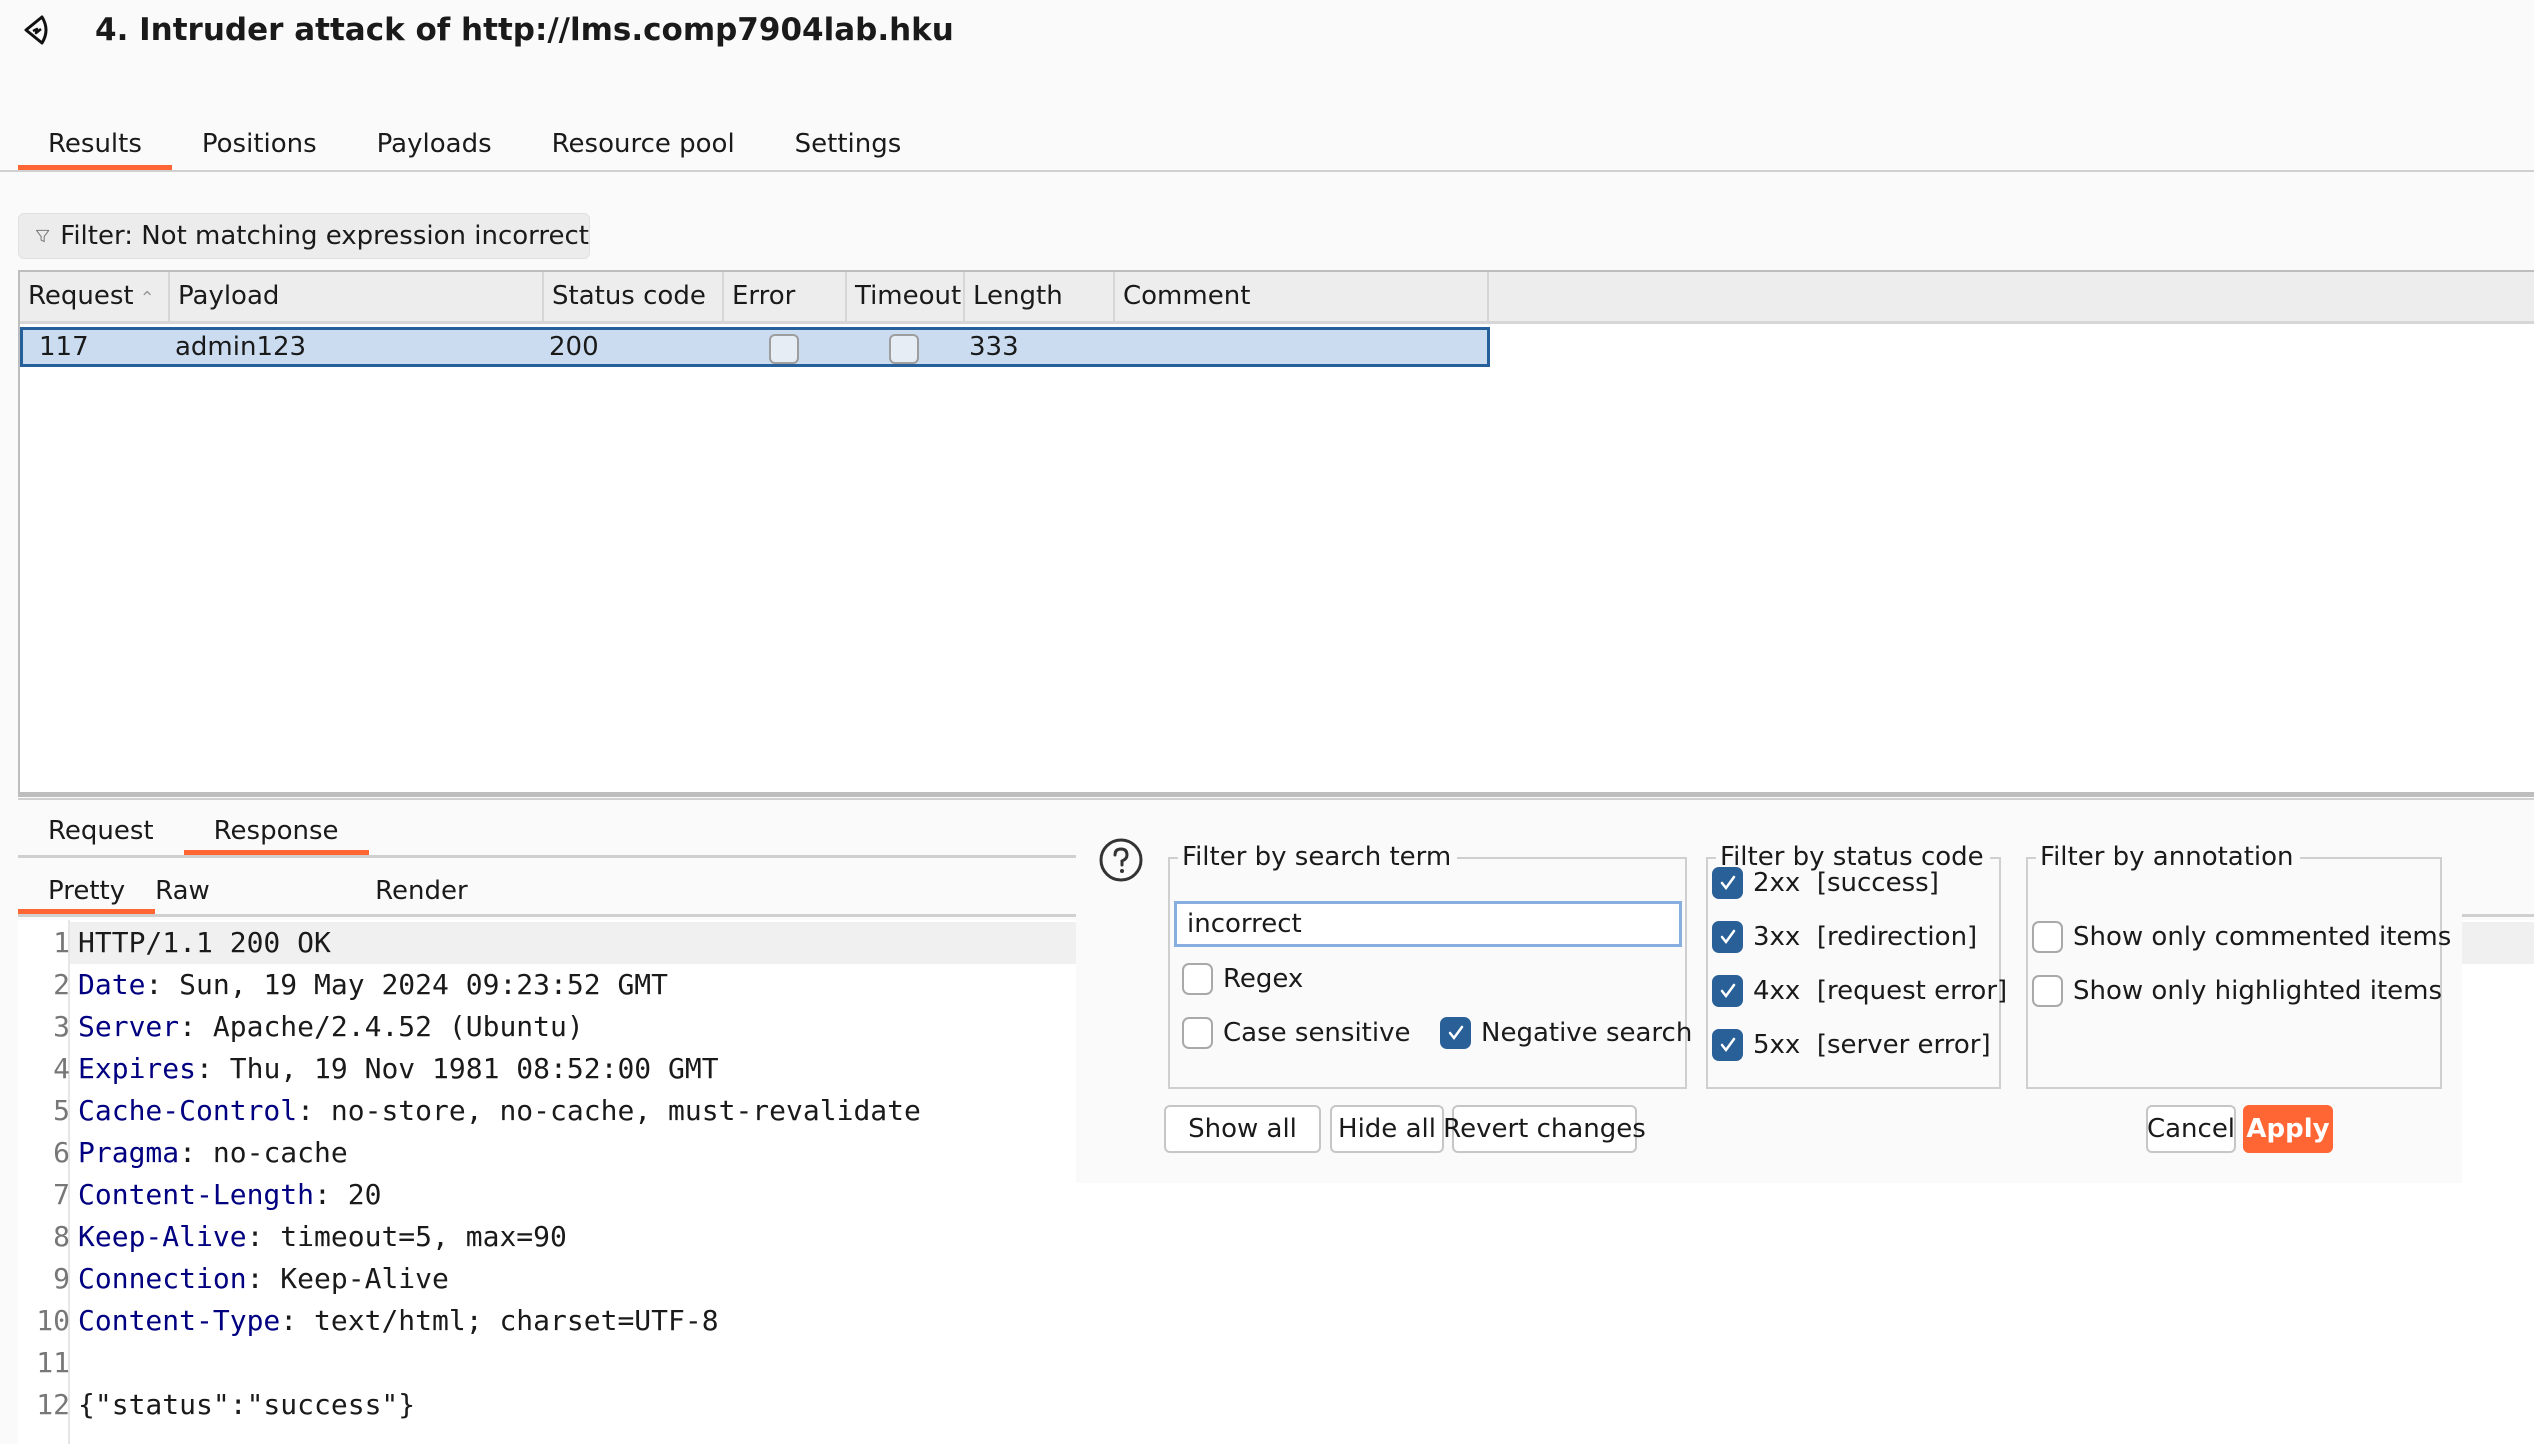  I want to click on header-value: HTTP/1.1 200 OK, so click(204, 942).